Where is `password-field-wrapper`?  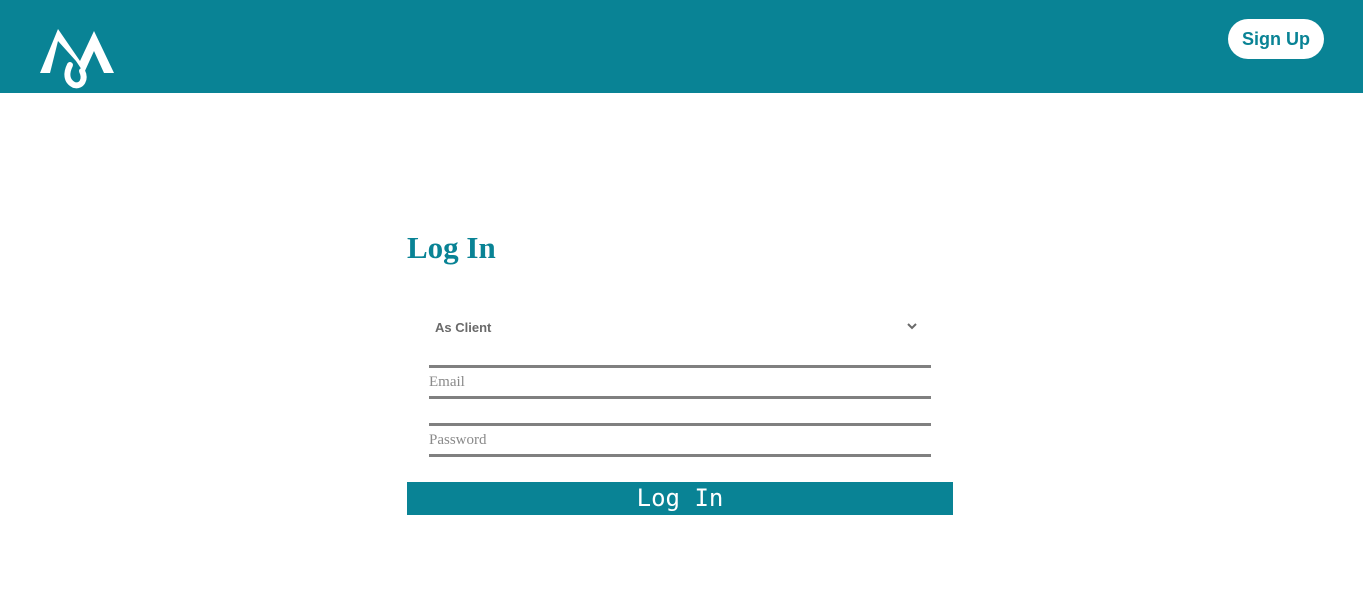
password-field-wrapper is located at coordinates (680, 440).